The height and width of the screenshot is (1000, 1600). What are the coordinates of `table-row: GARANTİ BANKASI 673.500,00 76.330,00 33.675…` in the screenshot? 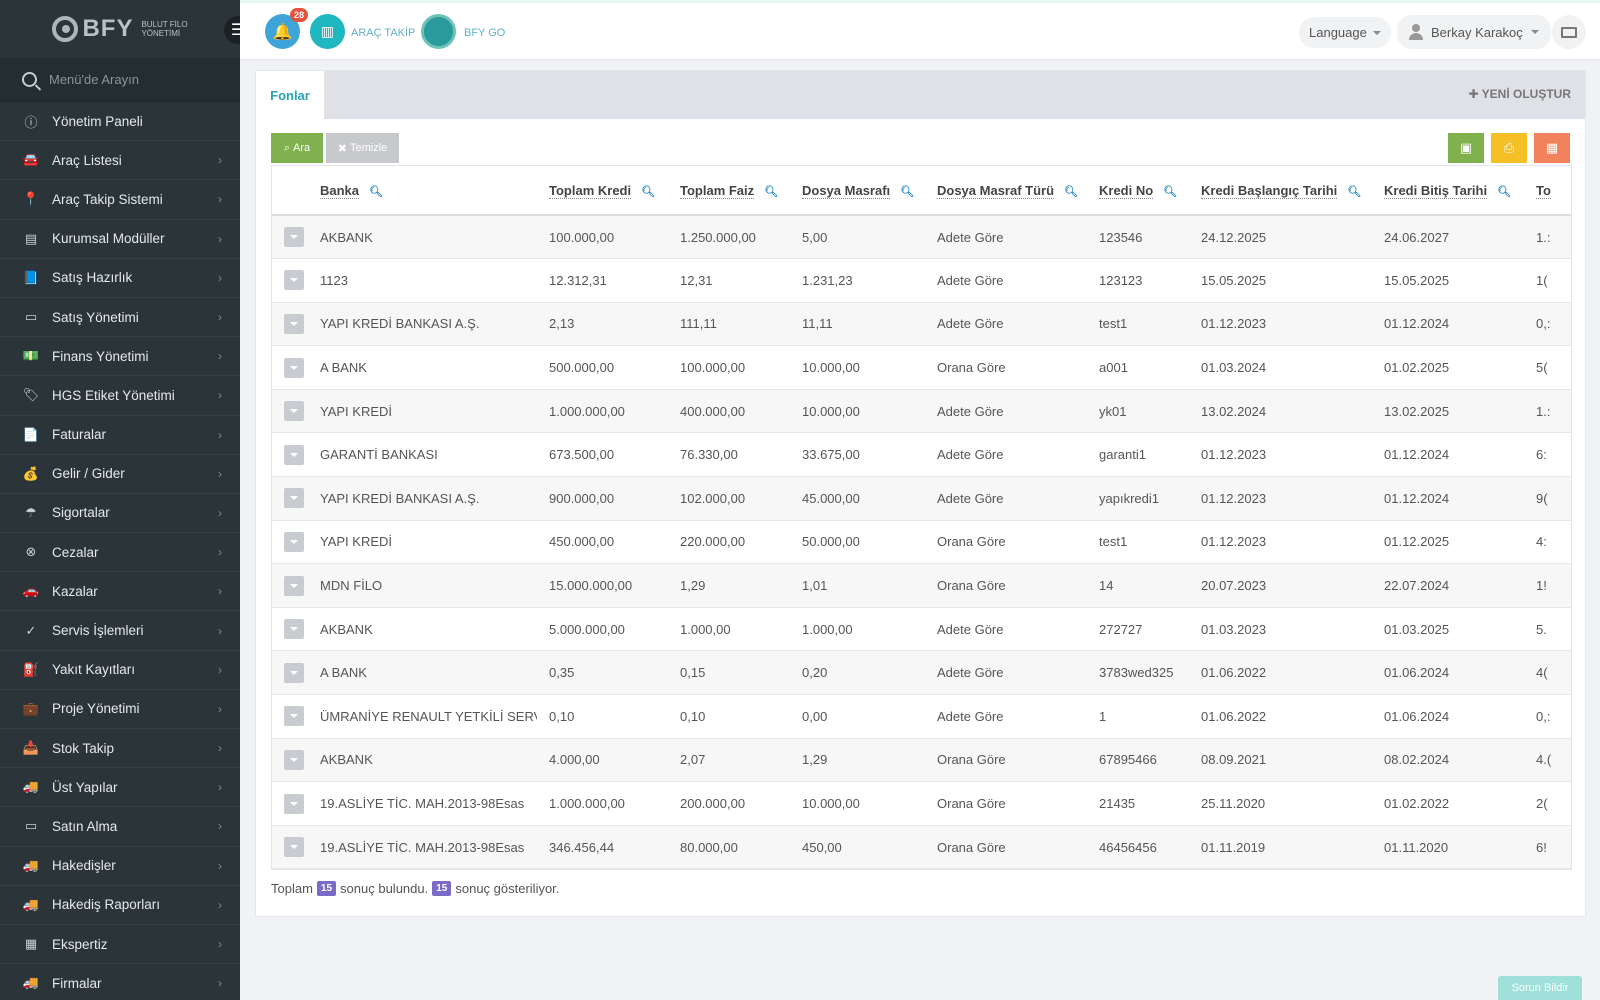 It's located at (921, 455).